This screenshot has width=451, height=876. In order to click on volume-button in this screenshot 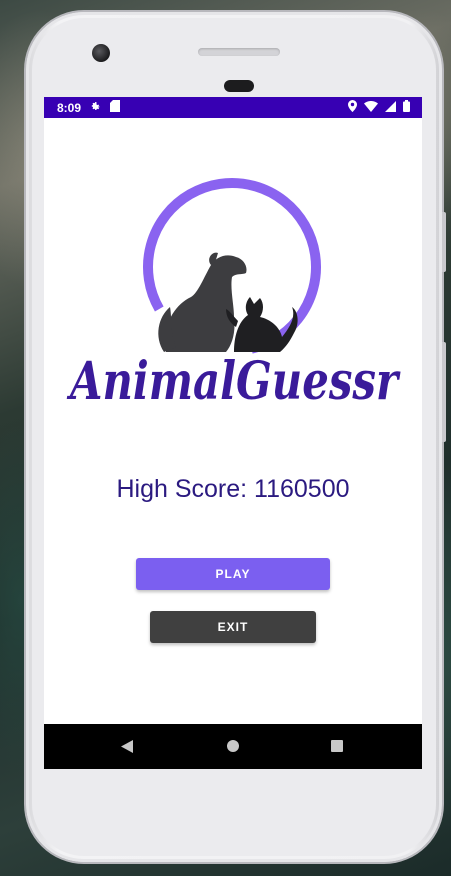, I will do `click(444, 392)`.